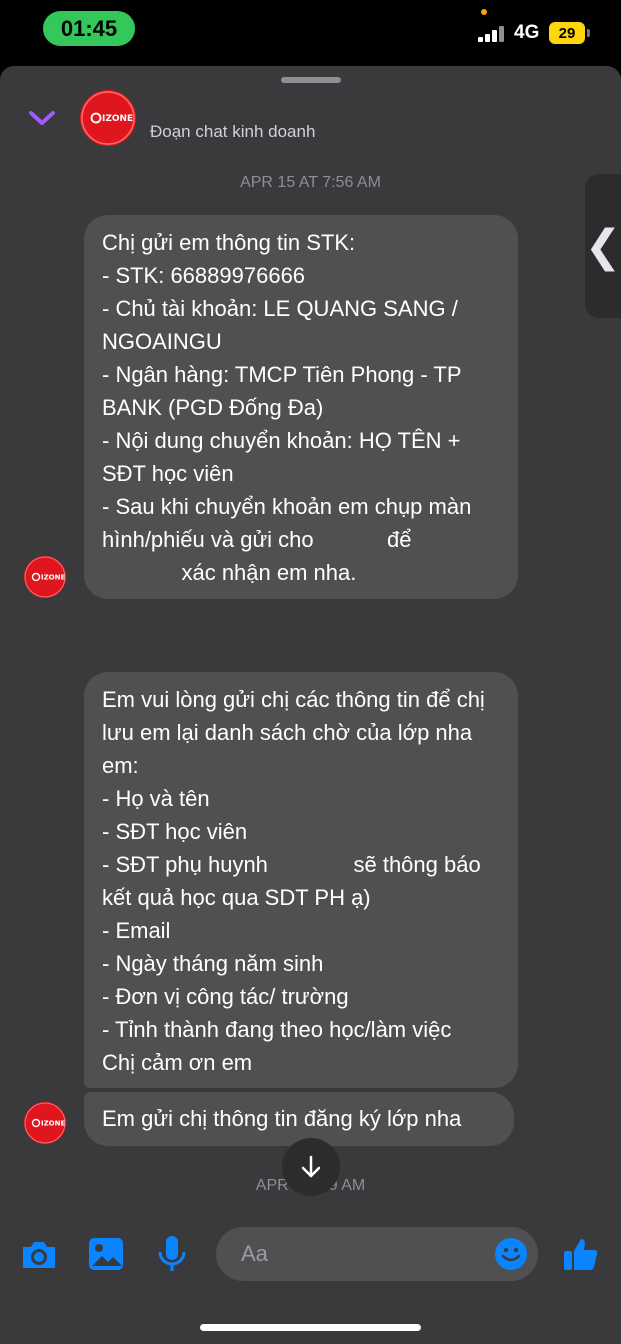 The width and height of the screenshot is (621, 1344). I want to click on message-input-container, so click(377, 1254).